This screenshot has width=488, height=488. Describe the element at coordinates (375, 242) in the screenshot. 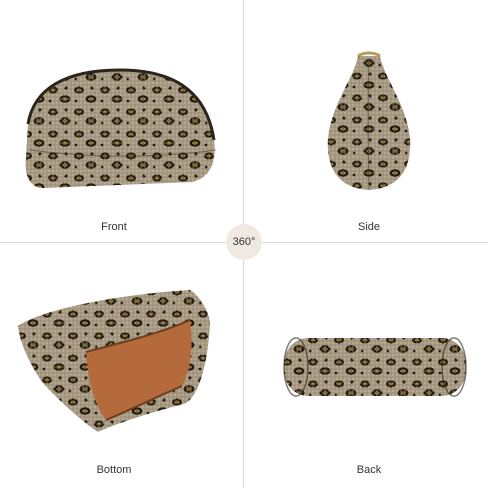

I see `horizontal-divider-right` at that location.